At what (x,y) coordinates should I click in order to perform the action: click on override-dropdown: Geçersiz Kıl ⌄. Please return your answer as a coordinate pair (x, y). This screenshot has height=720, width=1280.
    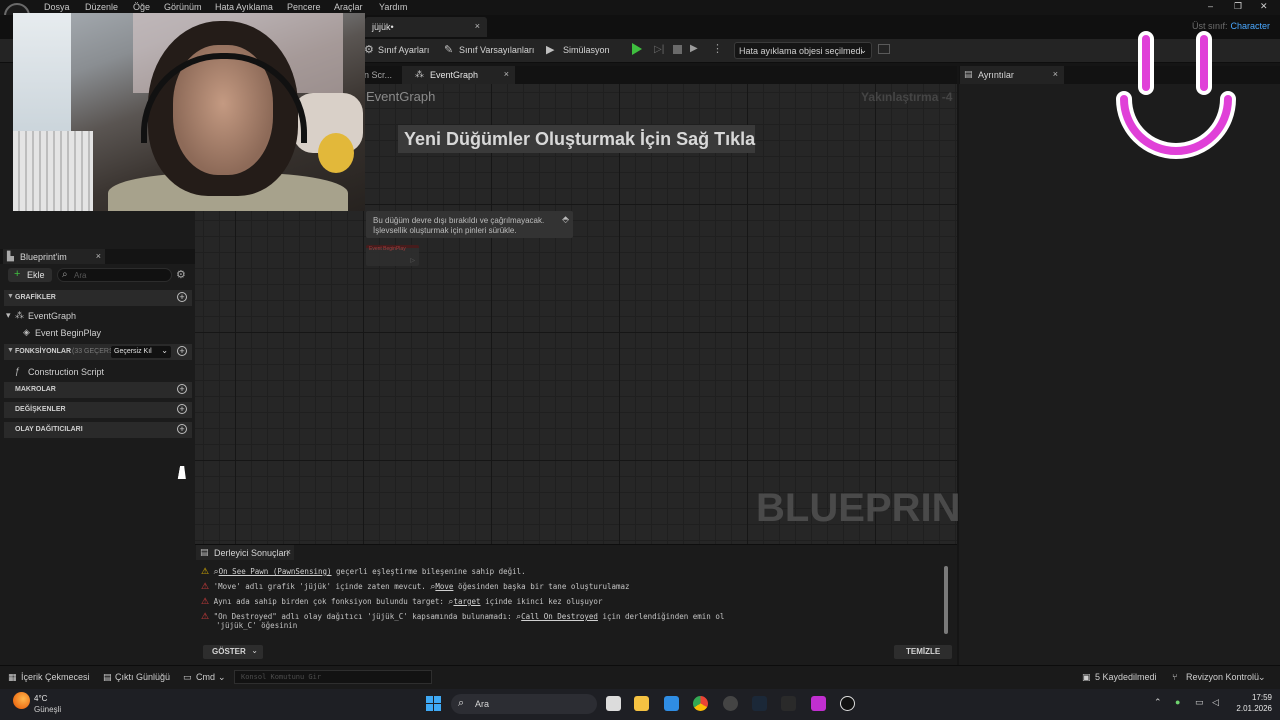
    Looking at the image, I should click on (141, 352).